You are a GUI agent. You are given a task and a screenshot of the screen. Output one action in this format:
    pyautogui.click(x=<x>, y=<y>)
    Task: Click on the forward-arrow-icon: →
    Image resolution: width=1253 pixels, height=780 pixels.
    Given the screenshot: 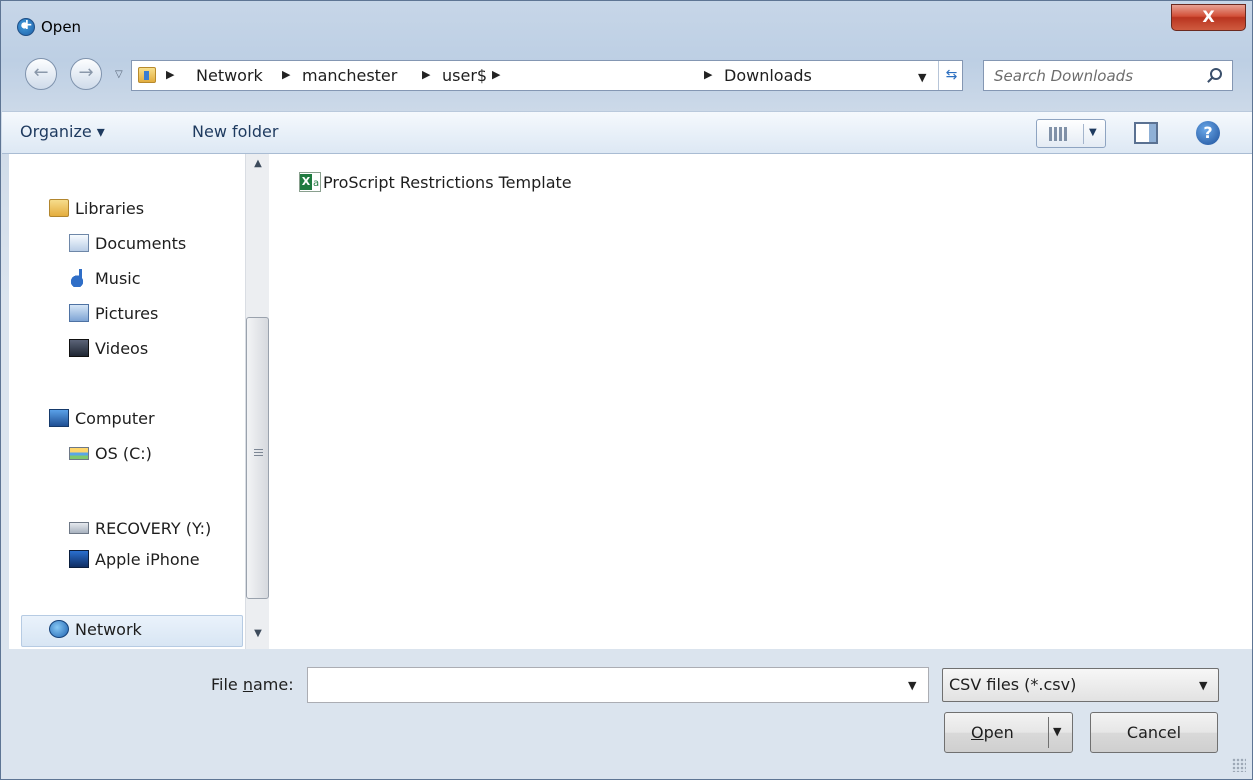 What is the action you would take?
    pyautogui.click(x=86, y=72)
    